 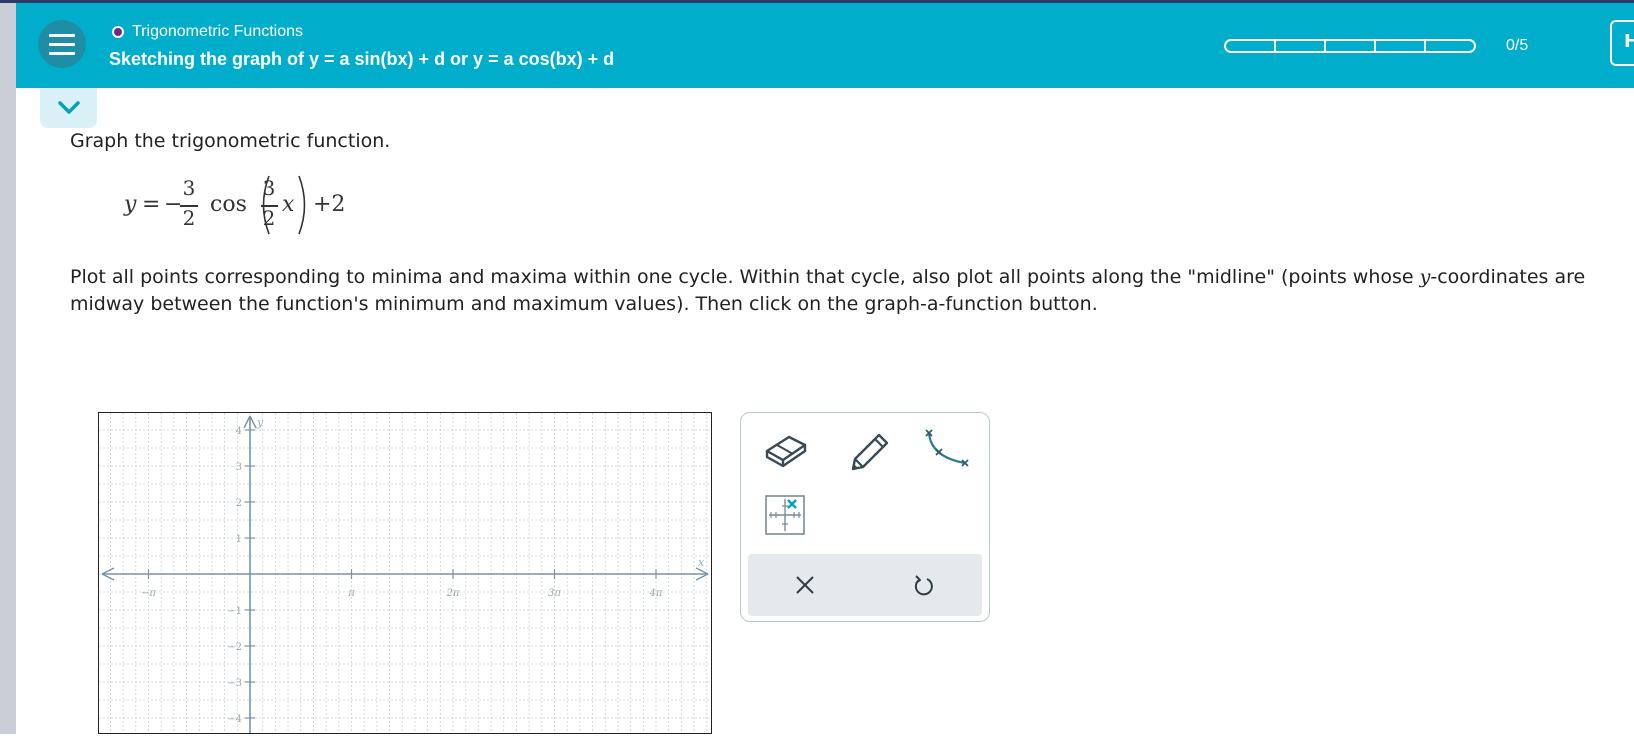 I want to click on menu-button, so click(x=62, y=44).